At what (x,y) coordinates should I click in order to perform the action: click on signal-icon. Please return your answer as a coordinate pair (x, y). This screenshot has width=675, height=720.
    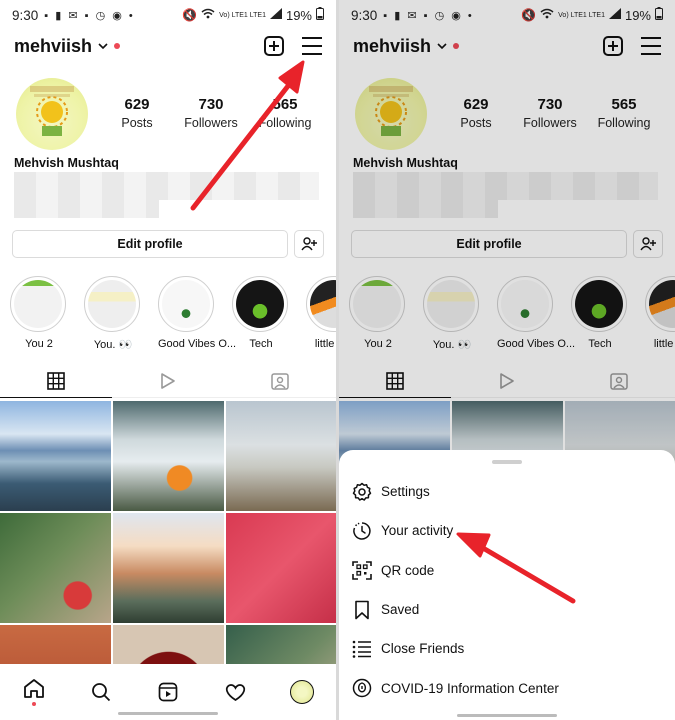
    Looking at the image, I should click on (275, 15).